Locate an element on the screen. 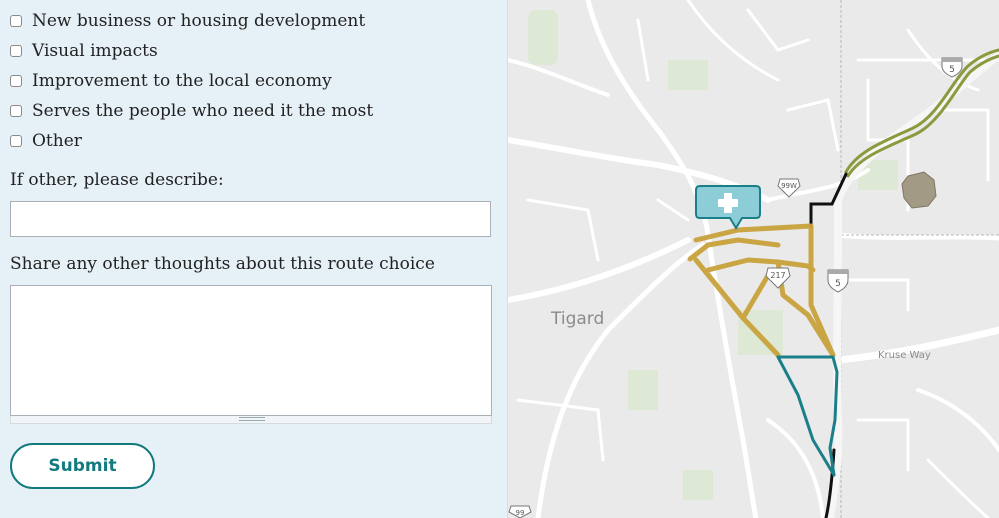 This screenshot has width=999, height=518. checkbox-label: Other is located at coordinates (57, 141).